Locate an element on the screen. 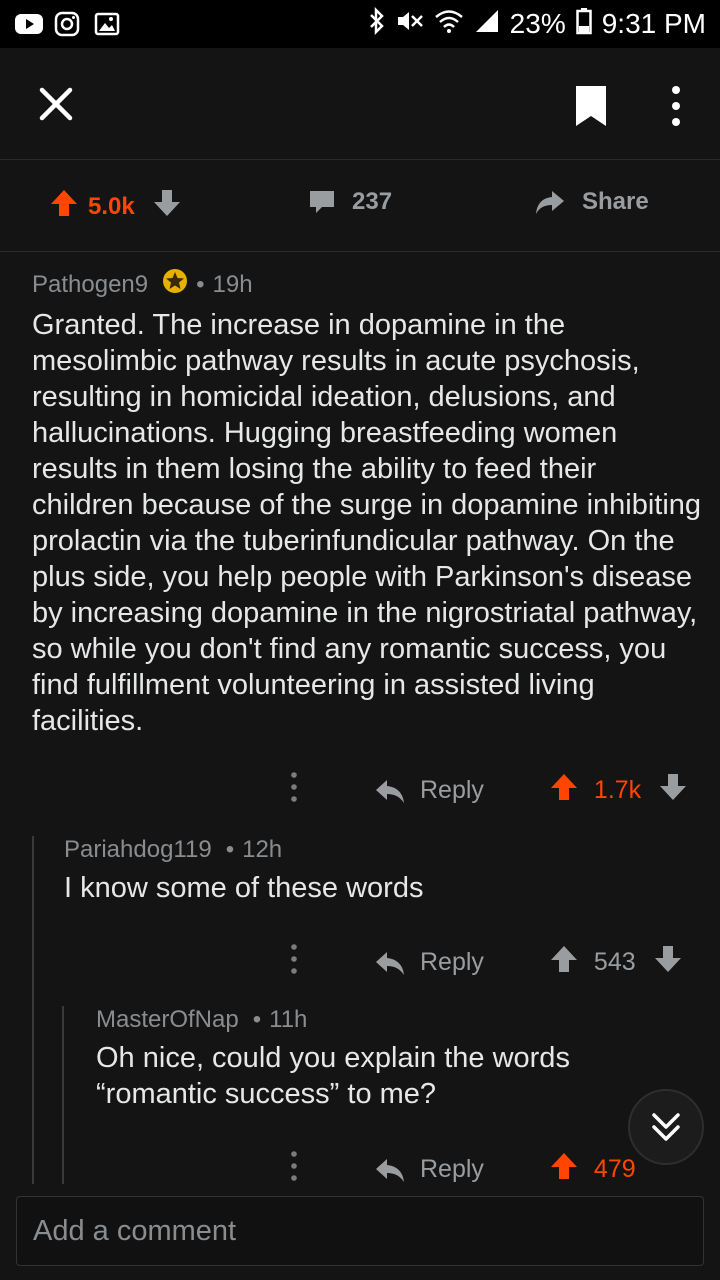  comment-age: 11h is located at coordinates (288, 1019).